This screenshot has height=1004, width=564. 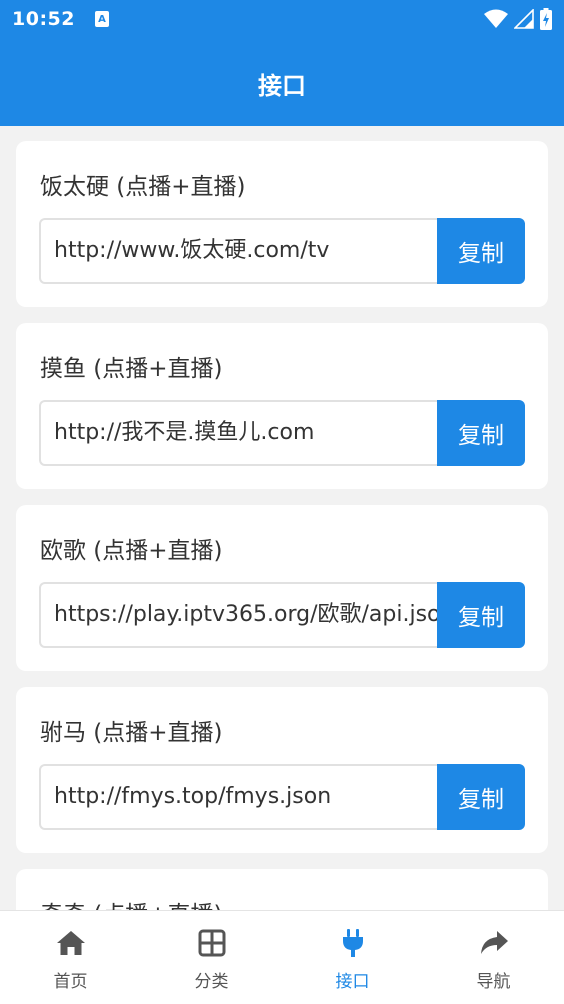 What do you see at coordinates (493, 982) in the screenshot?
I see `nav-label: 导航` at bounding box center [493, 982].